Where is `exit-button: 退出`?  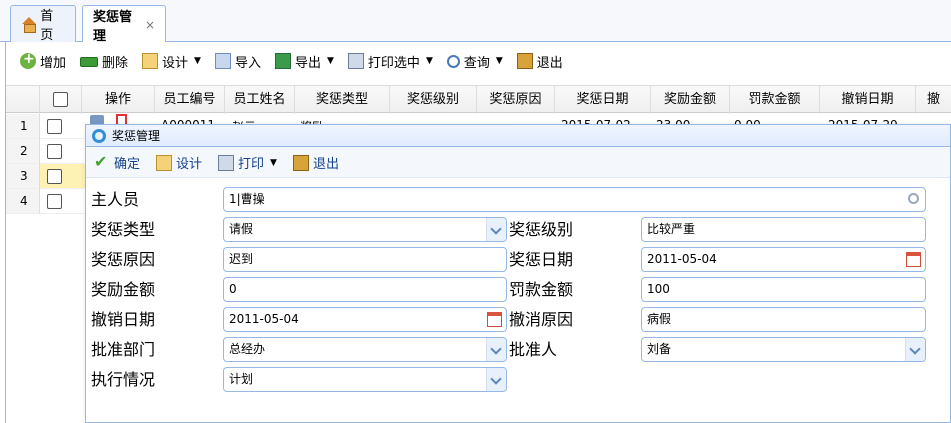 exit-button: 退出 is located at coordinates (539, 61).